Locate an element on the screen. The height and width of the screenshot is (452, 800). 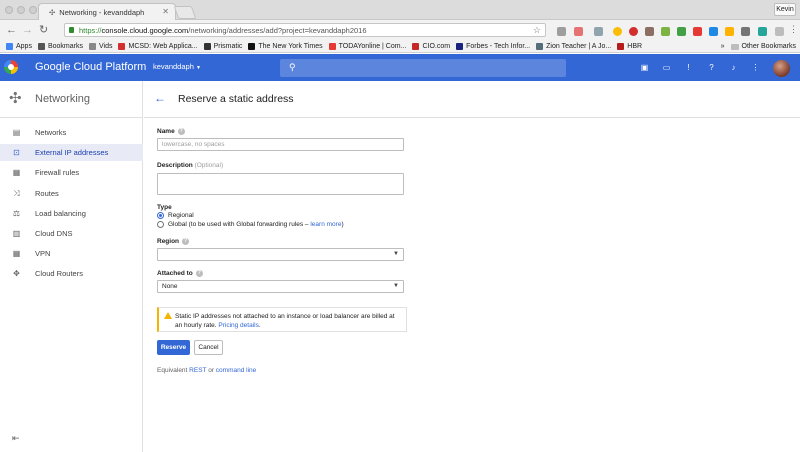
rest-link: REST is located at coordinates (197, 370).